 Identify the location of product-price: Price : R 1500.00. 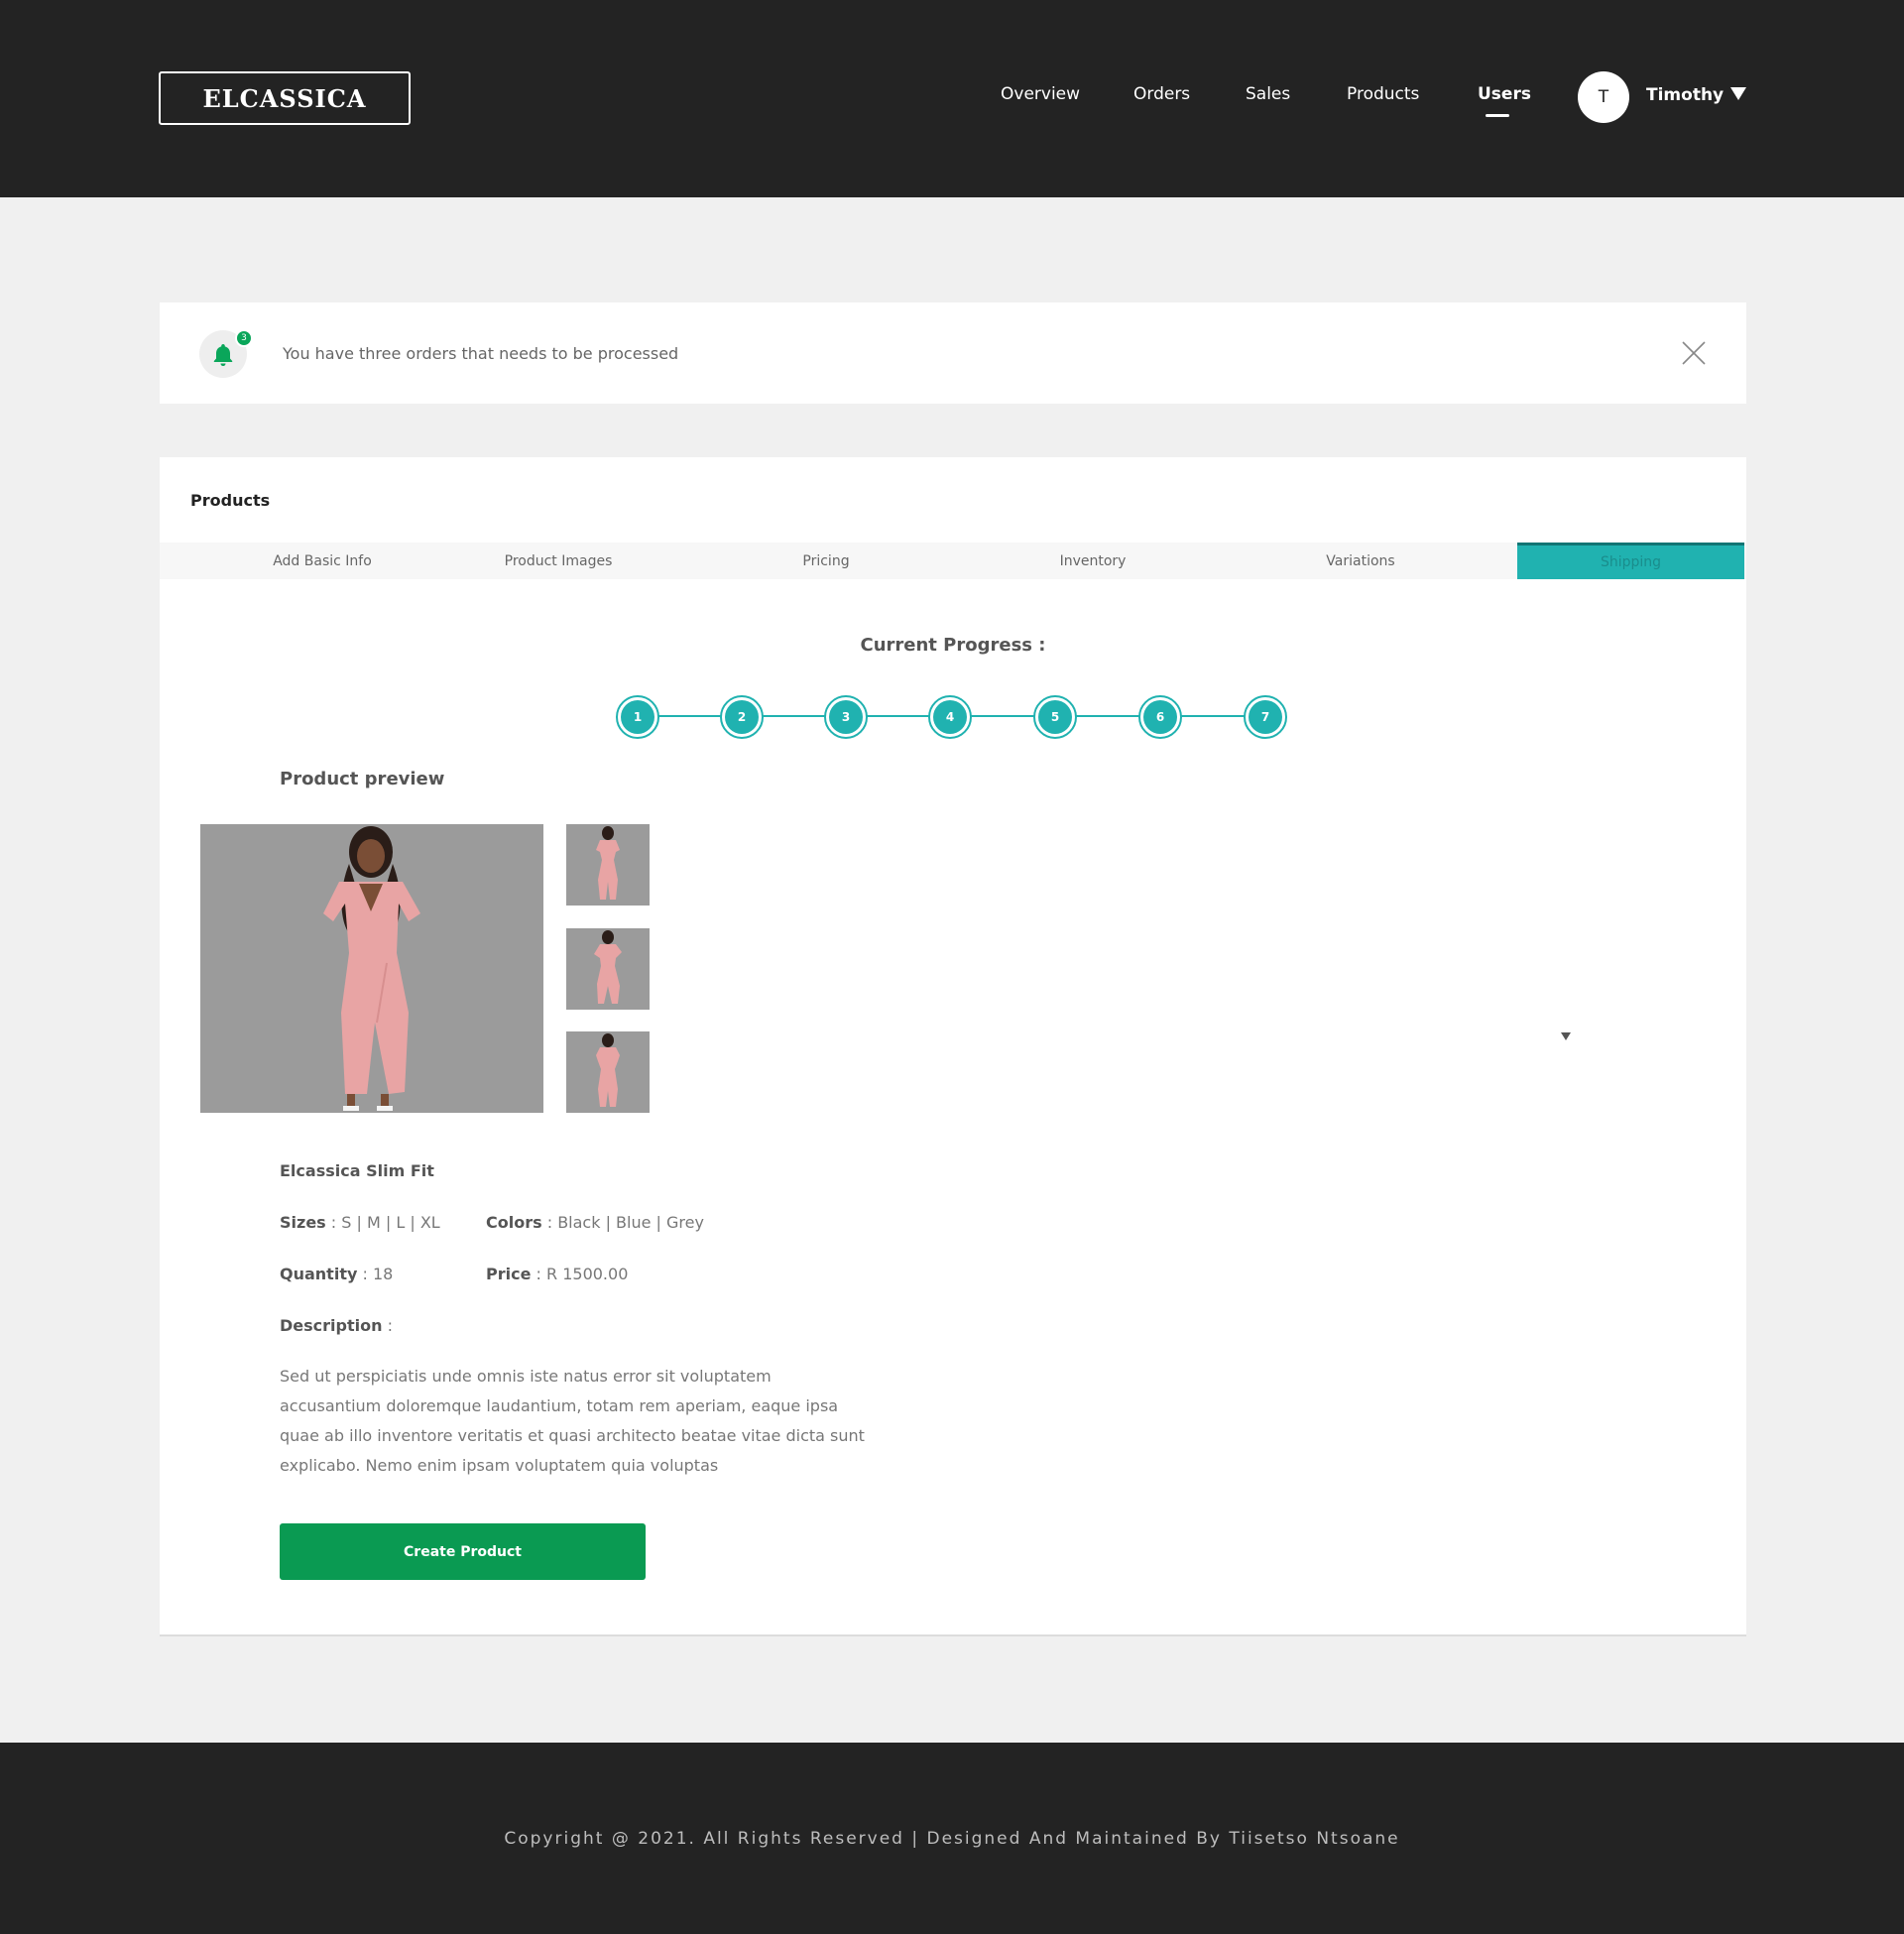
(557, 1274).